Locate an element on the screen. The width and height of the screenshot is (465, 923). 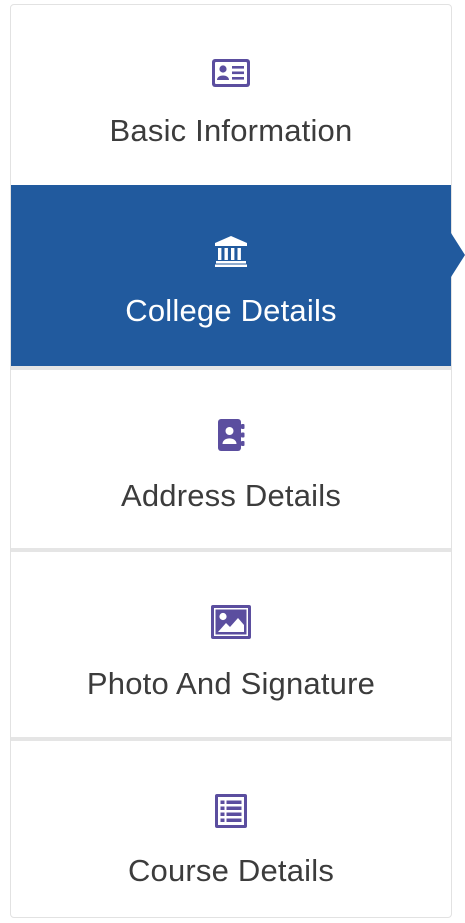
step-label: Basic Information is located at coordinates (231, 130).